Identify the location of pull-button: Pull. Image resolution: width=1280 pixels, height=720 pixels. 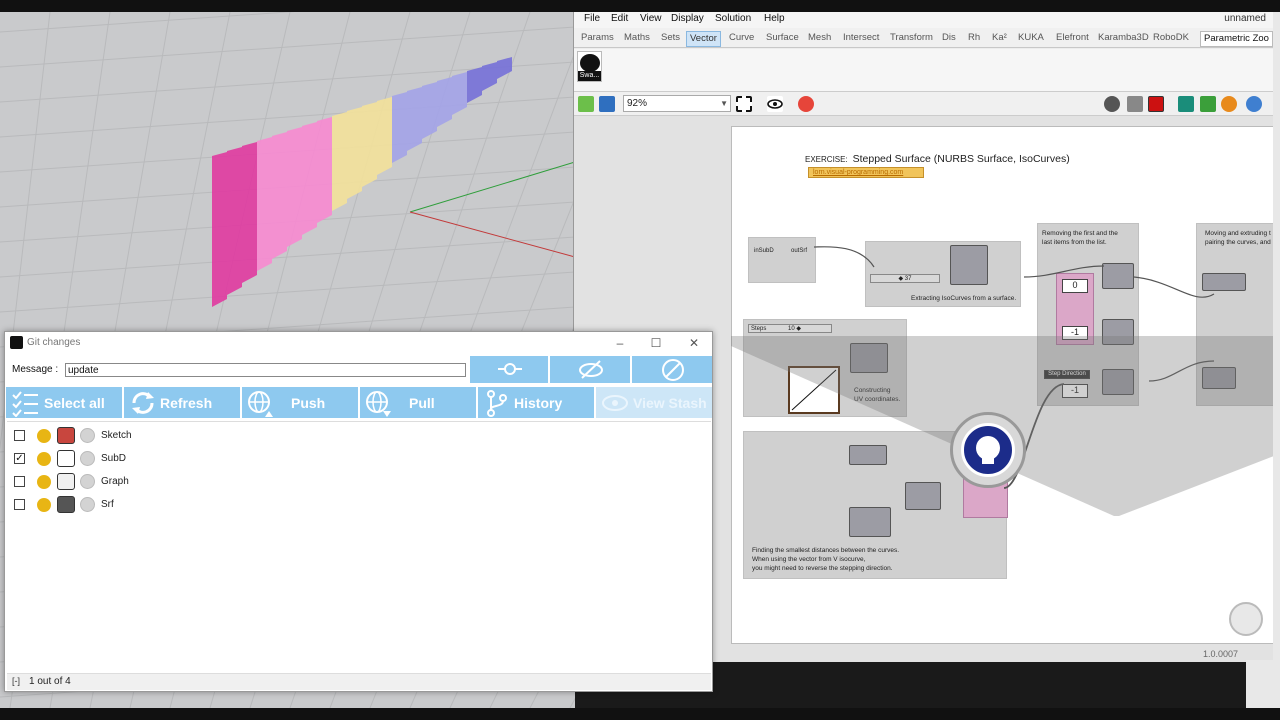
(418, 402).